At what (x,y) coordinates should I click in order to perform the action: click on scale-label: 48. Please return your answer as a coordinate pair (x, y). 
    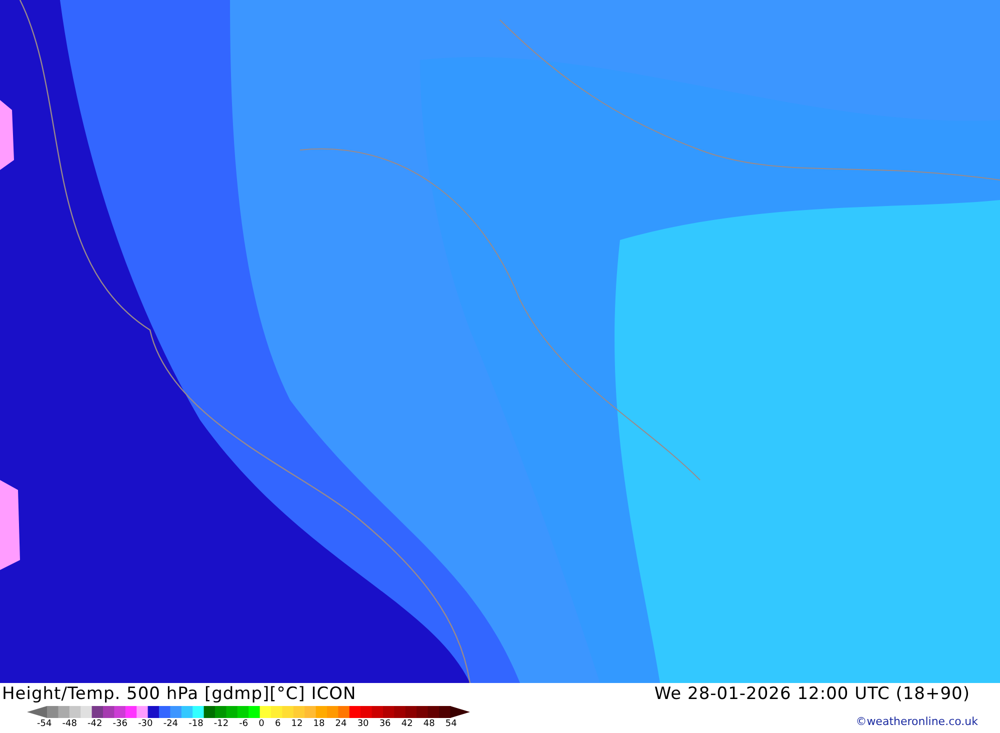
    Looking at the image, I should click on (429, 724).